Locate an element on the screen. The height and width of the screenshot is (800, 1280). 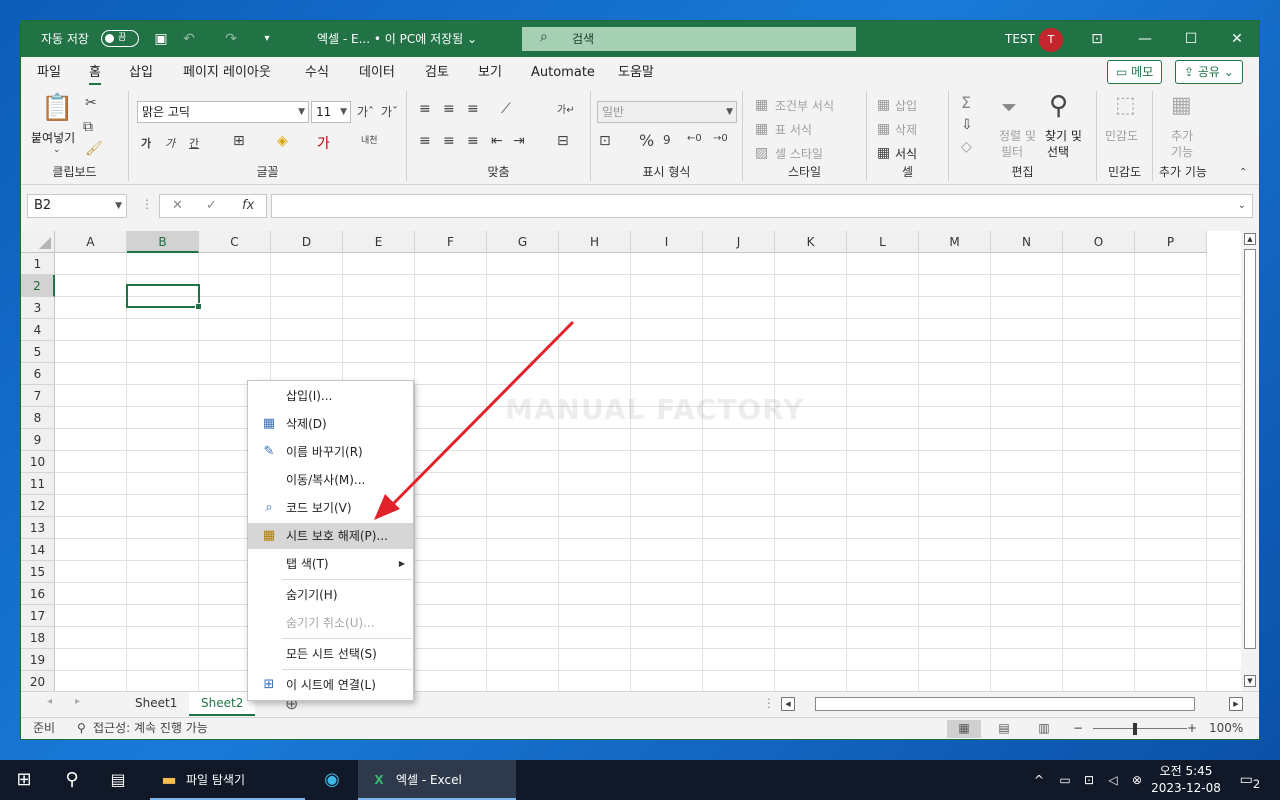
memo-button: ▭ 메모 is located at coordinates (1135, 72).